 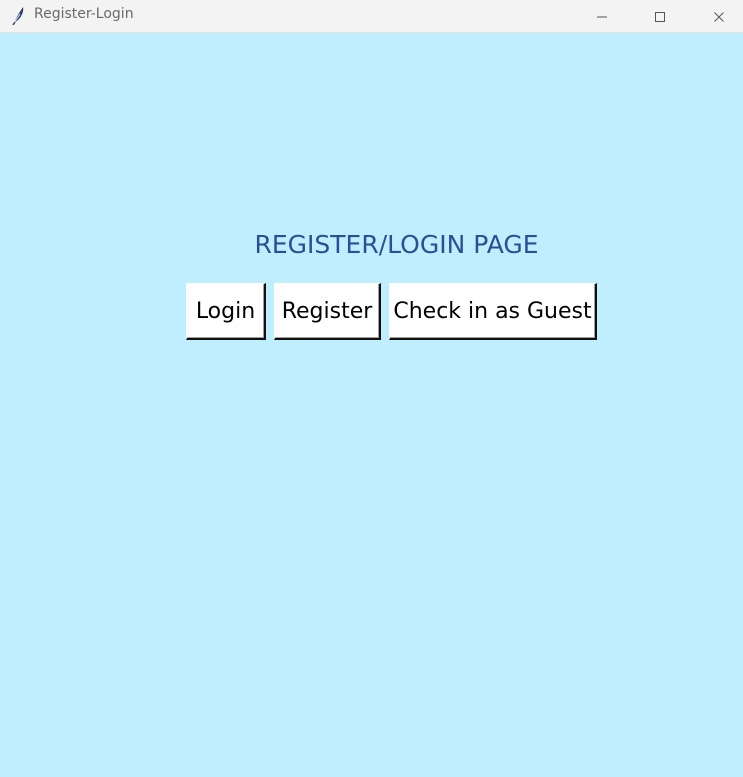 I want to click on login-button: Login, so click(x=226, y=311).